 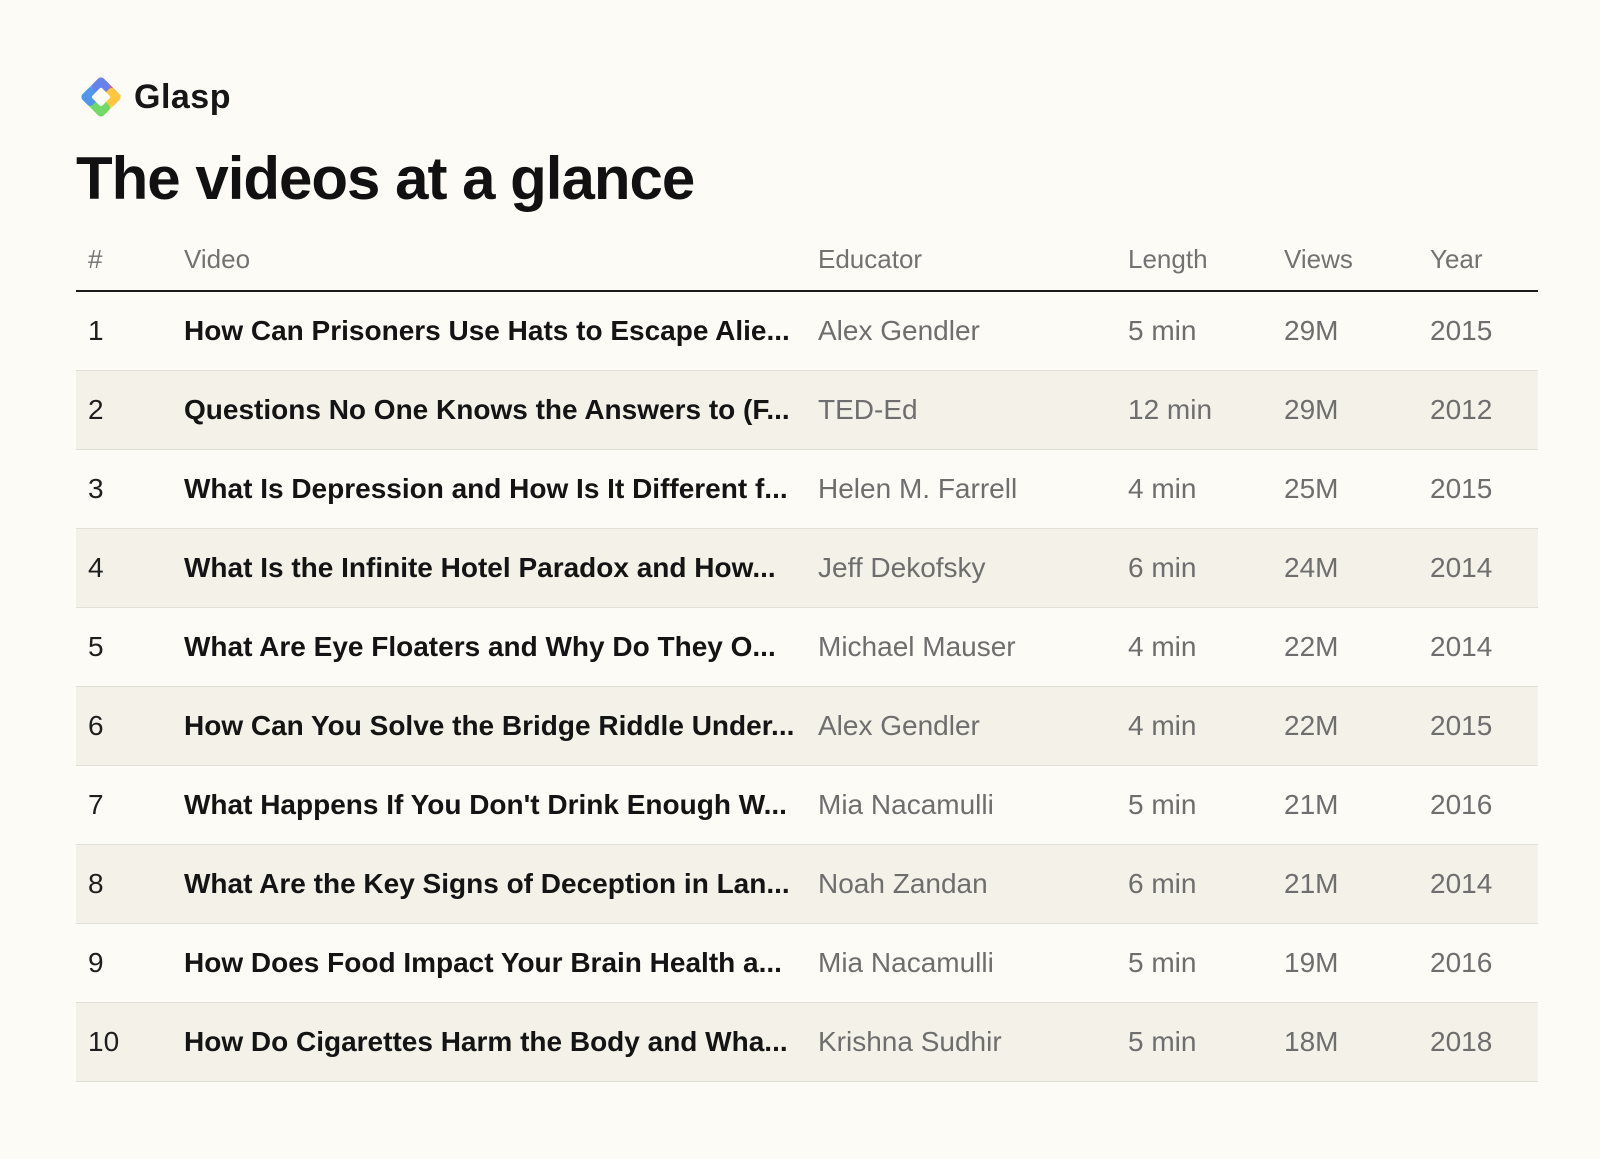 I want to click on cell-rank: 8, so click(x=130, y=884).